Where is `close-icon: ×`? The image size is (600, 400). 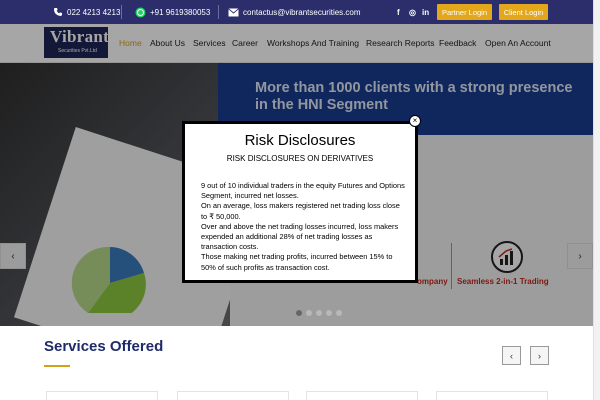 close-icon: × is located at coordinates (415, 120).